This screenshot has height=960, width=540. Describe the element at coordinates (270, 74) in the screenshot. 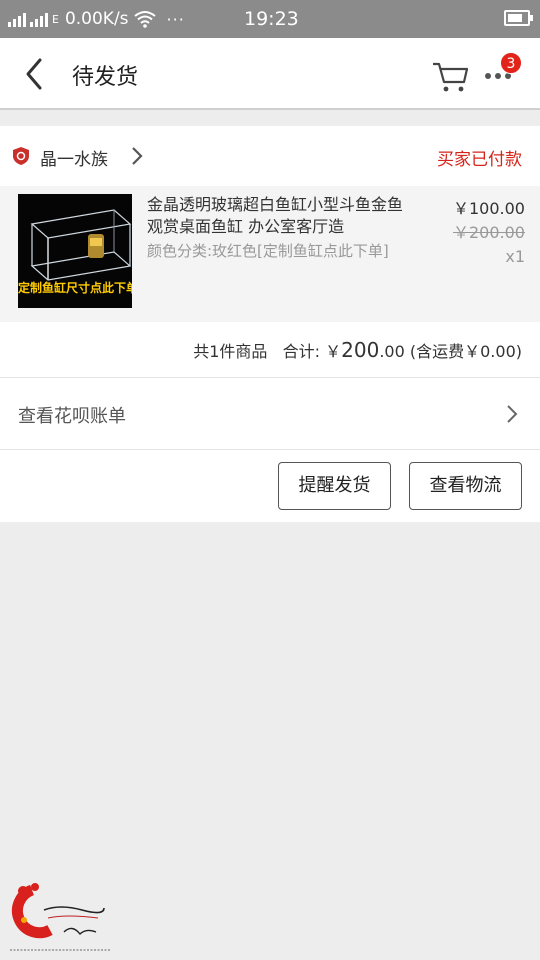

I see `nav-bar: 待发货` at that location.